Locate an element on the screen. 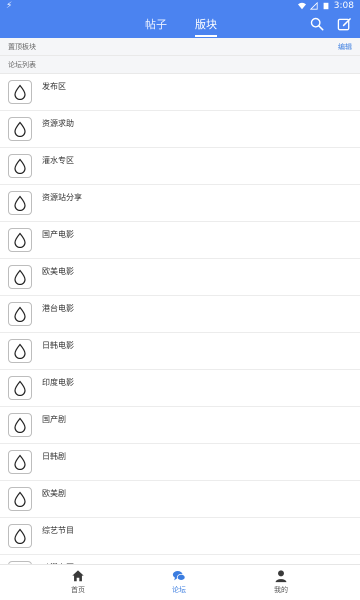 The width and height of the screenshot is (360, 600). board-name: 国产剧 is located at coordinates (54, 419).